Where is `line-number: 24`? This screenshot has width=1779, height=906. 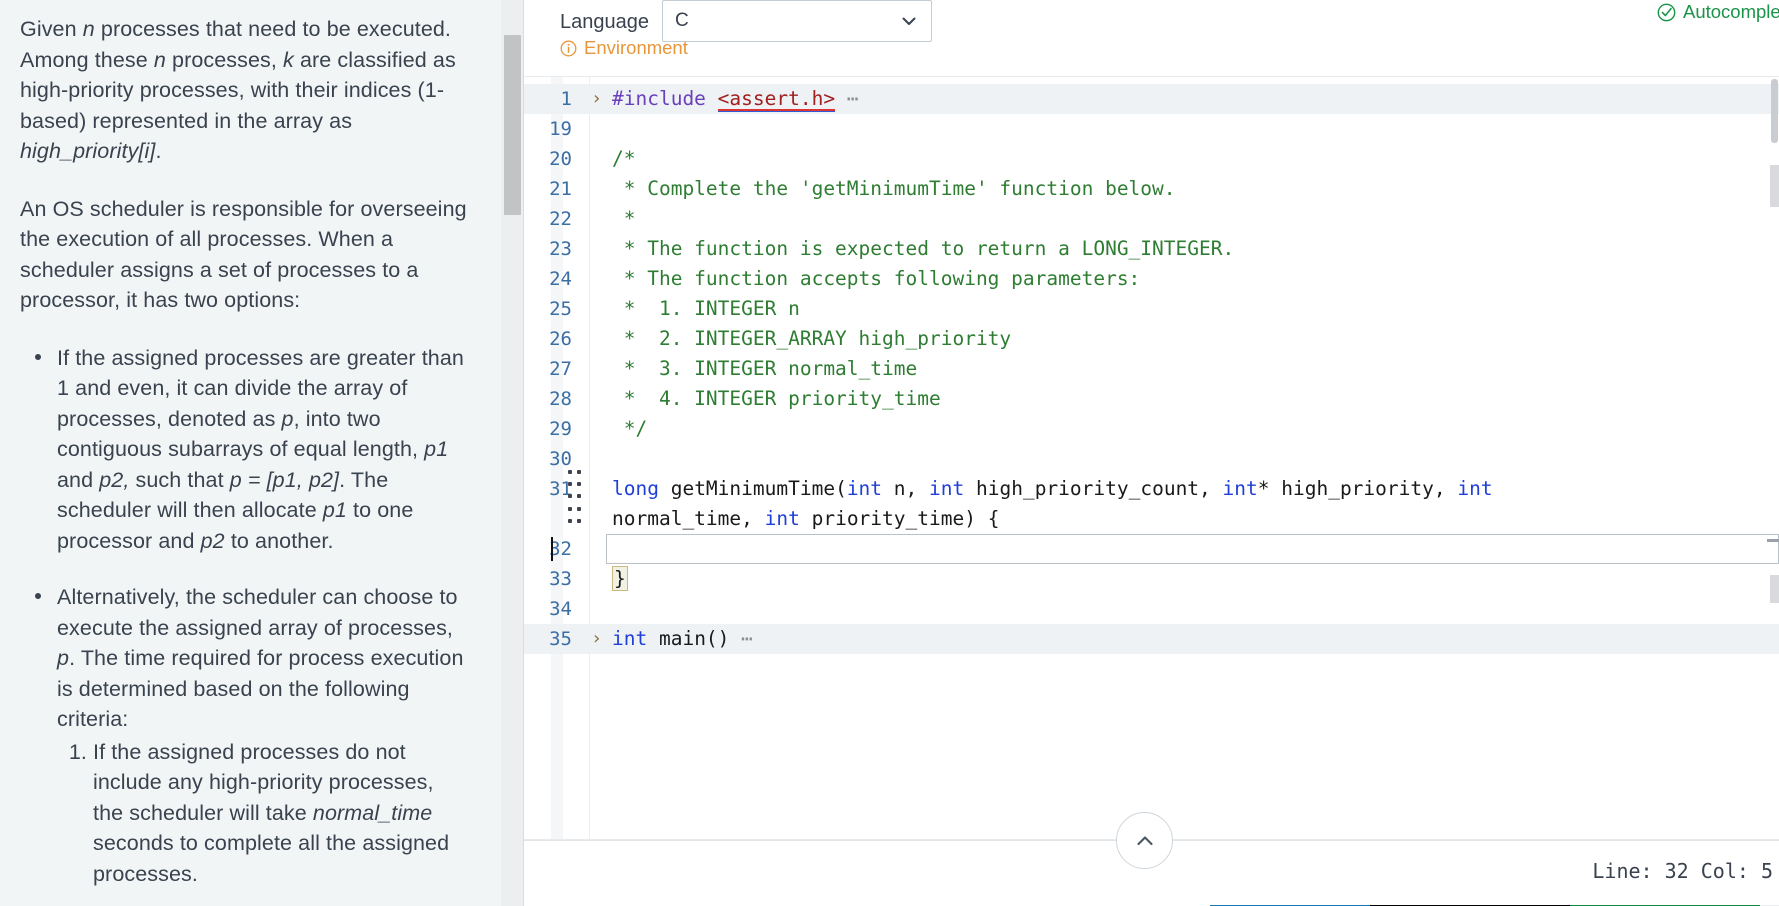
line-number: 24 is located at coordinates (560, 279).